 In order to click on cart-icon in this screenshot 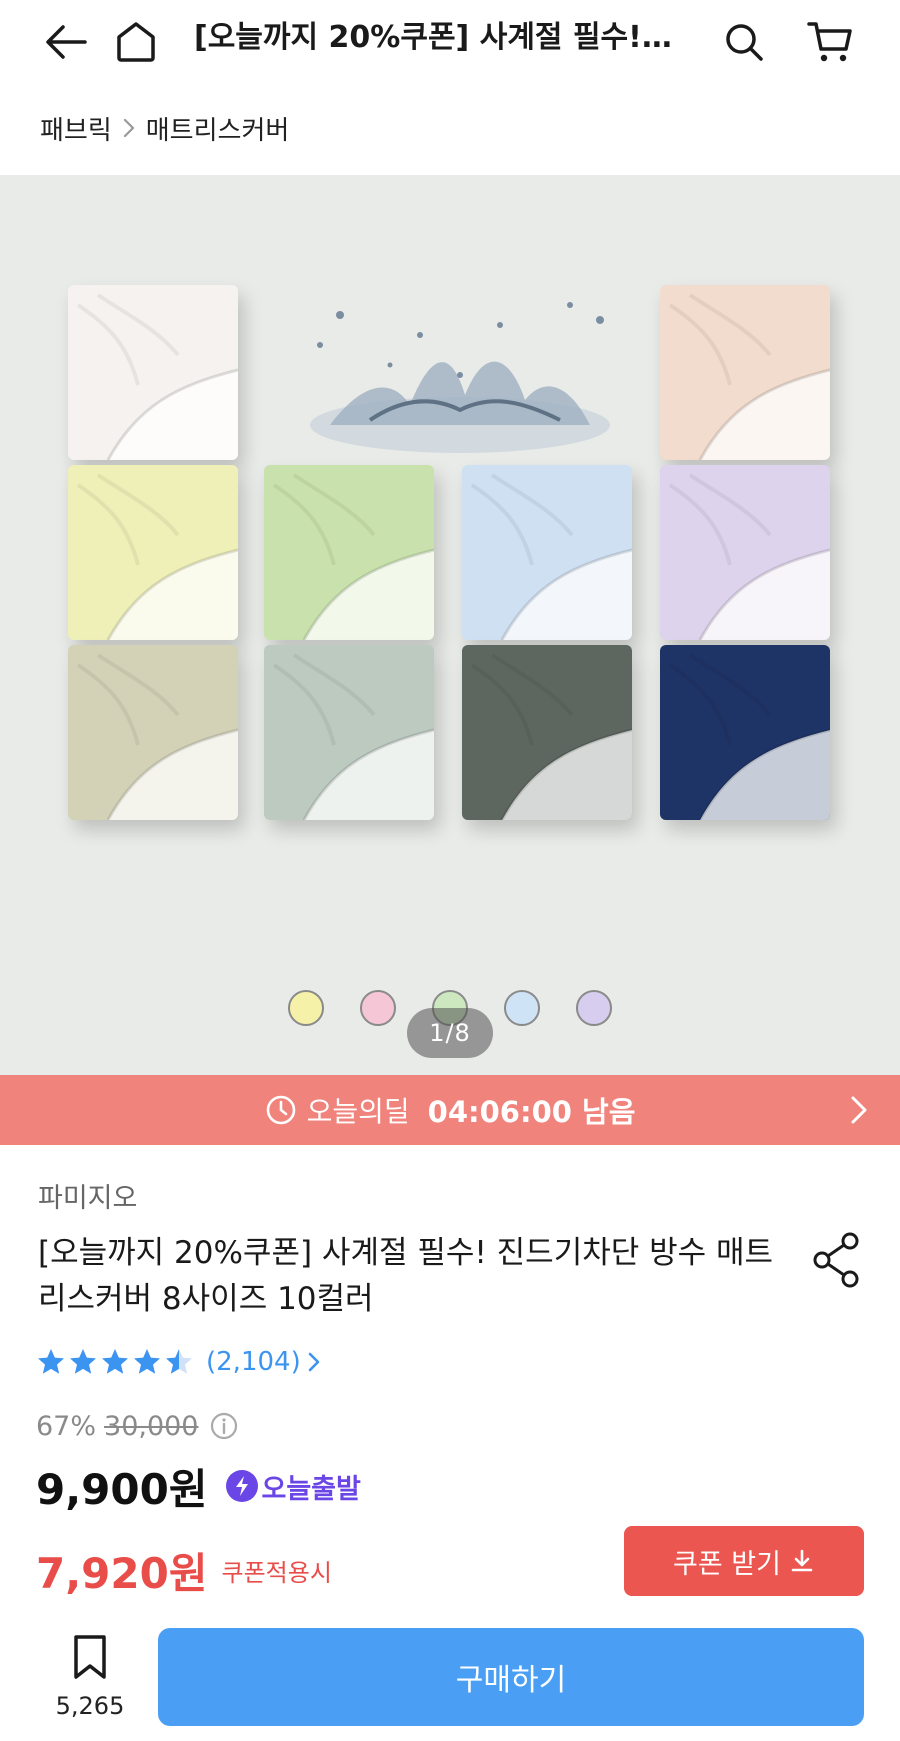, I will do `click(830, 42)`.